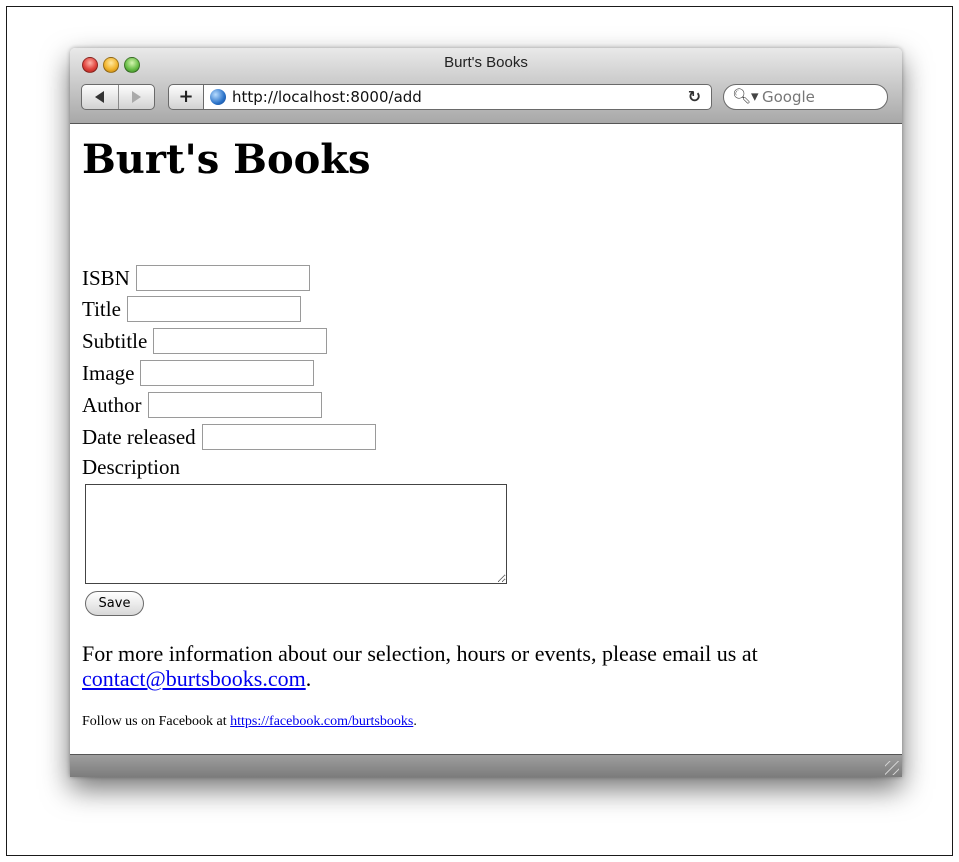  Describe the element at coordinates (321, 721) in the screenshot. I see `facebook-link: https://facebook.com/burtsbooks` at that location.